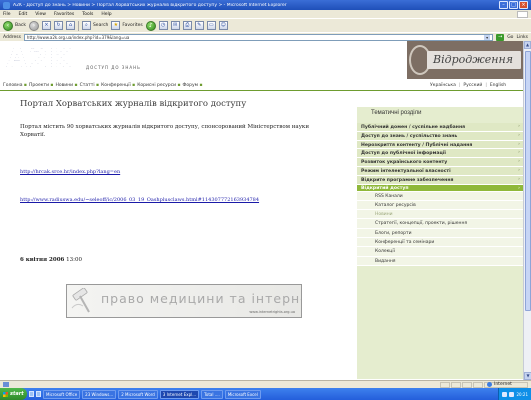 The width and height of the screenshot is (531, 400). Describe the element at coordinates (440, 162) in the screenshot. I see `sidebar-item-ukrainian-content: Розвиток українського контенту` at that location.